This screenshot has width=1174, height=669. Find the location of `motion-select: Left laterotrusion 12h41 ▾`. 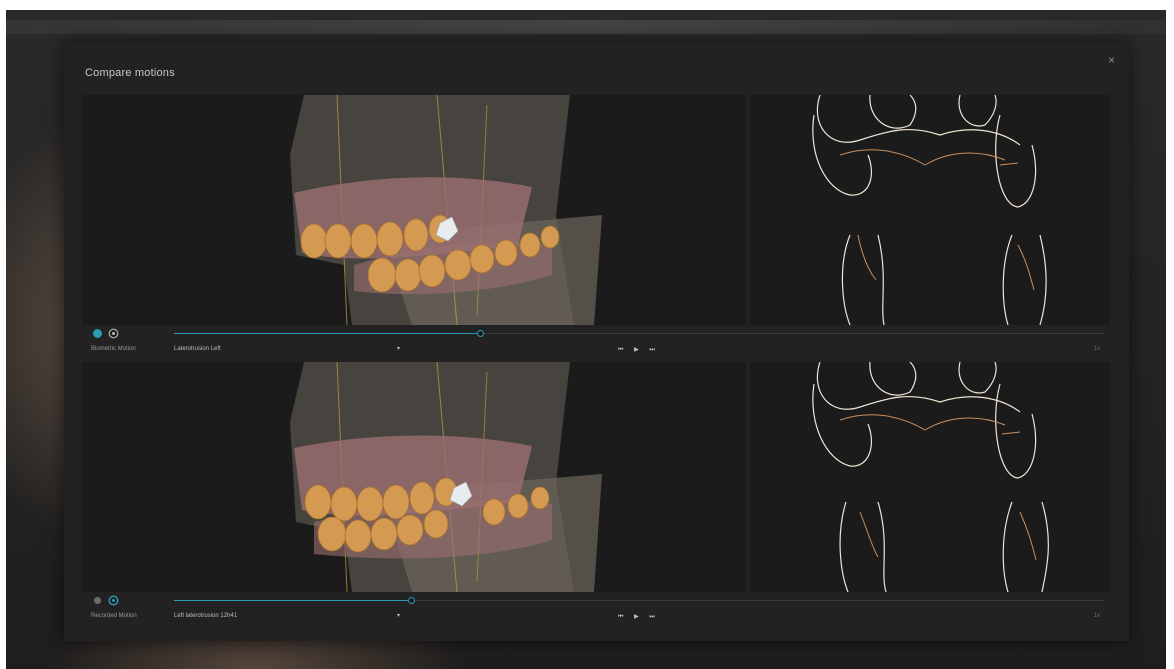

motion-select: Left laterotrusion 12h41 ▾ is located at coordinates (289, 616).